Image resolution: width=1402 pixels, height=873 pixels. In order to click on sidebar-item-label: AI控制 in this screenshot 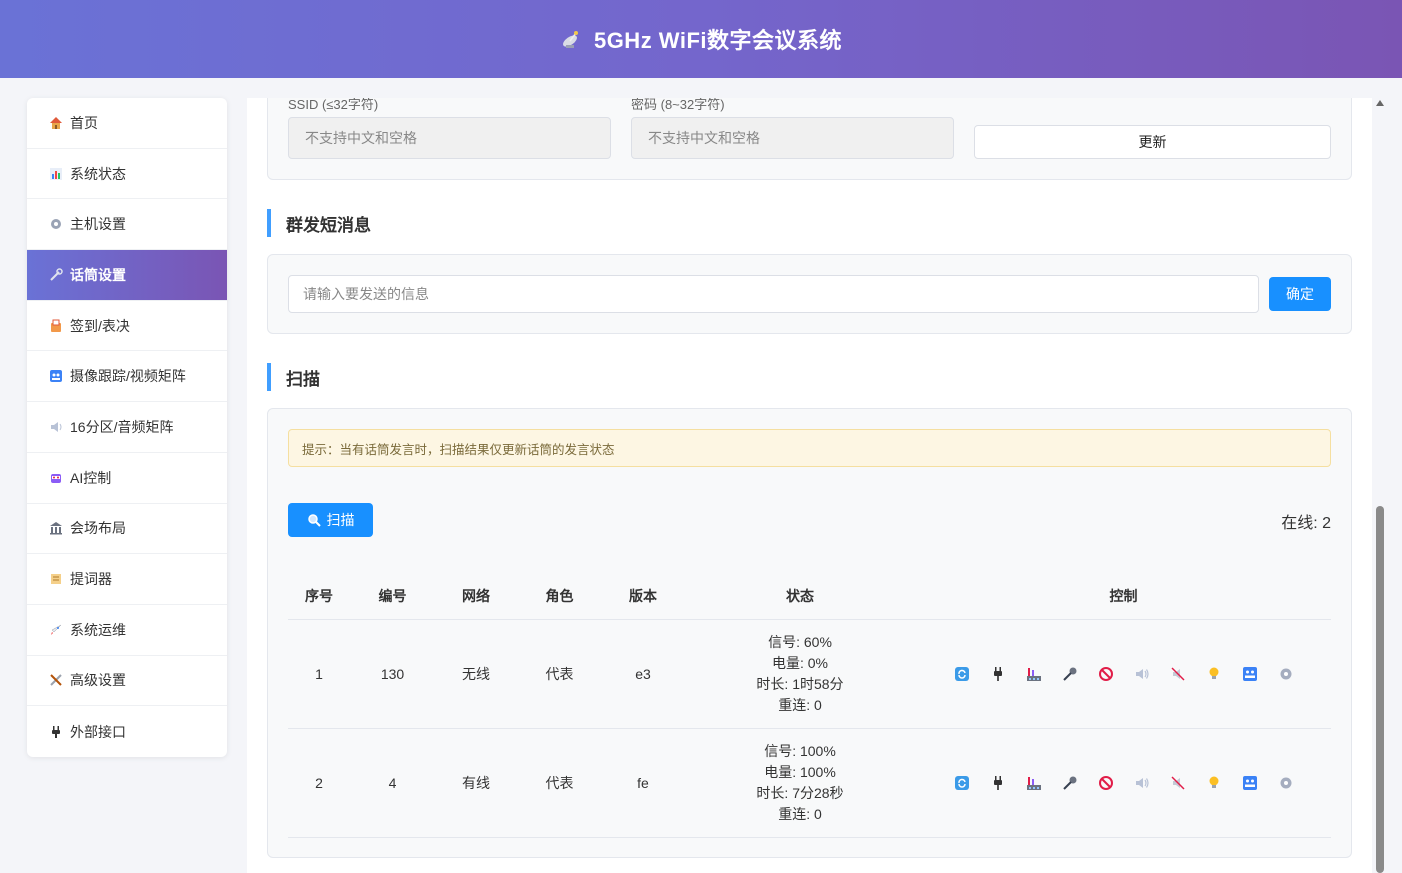, I will do `click(91, 477)`.